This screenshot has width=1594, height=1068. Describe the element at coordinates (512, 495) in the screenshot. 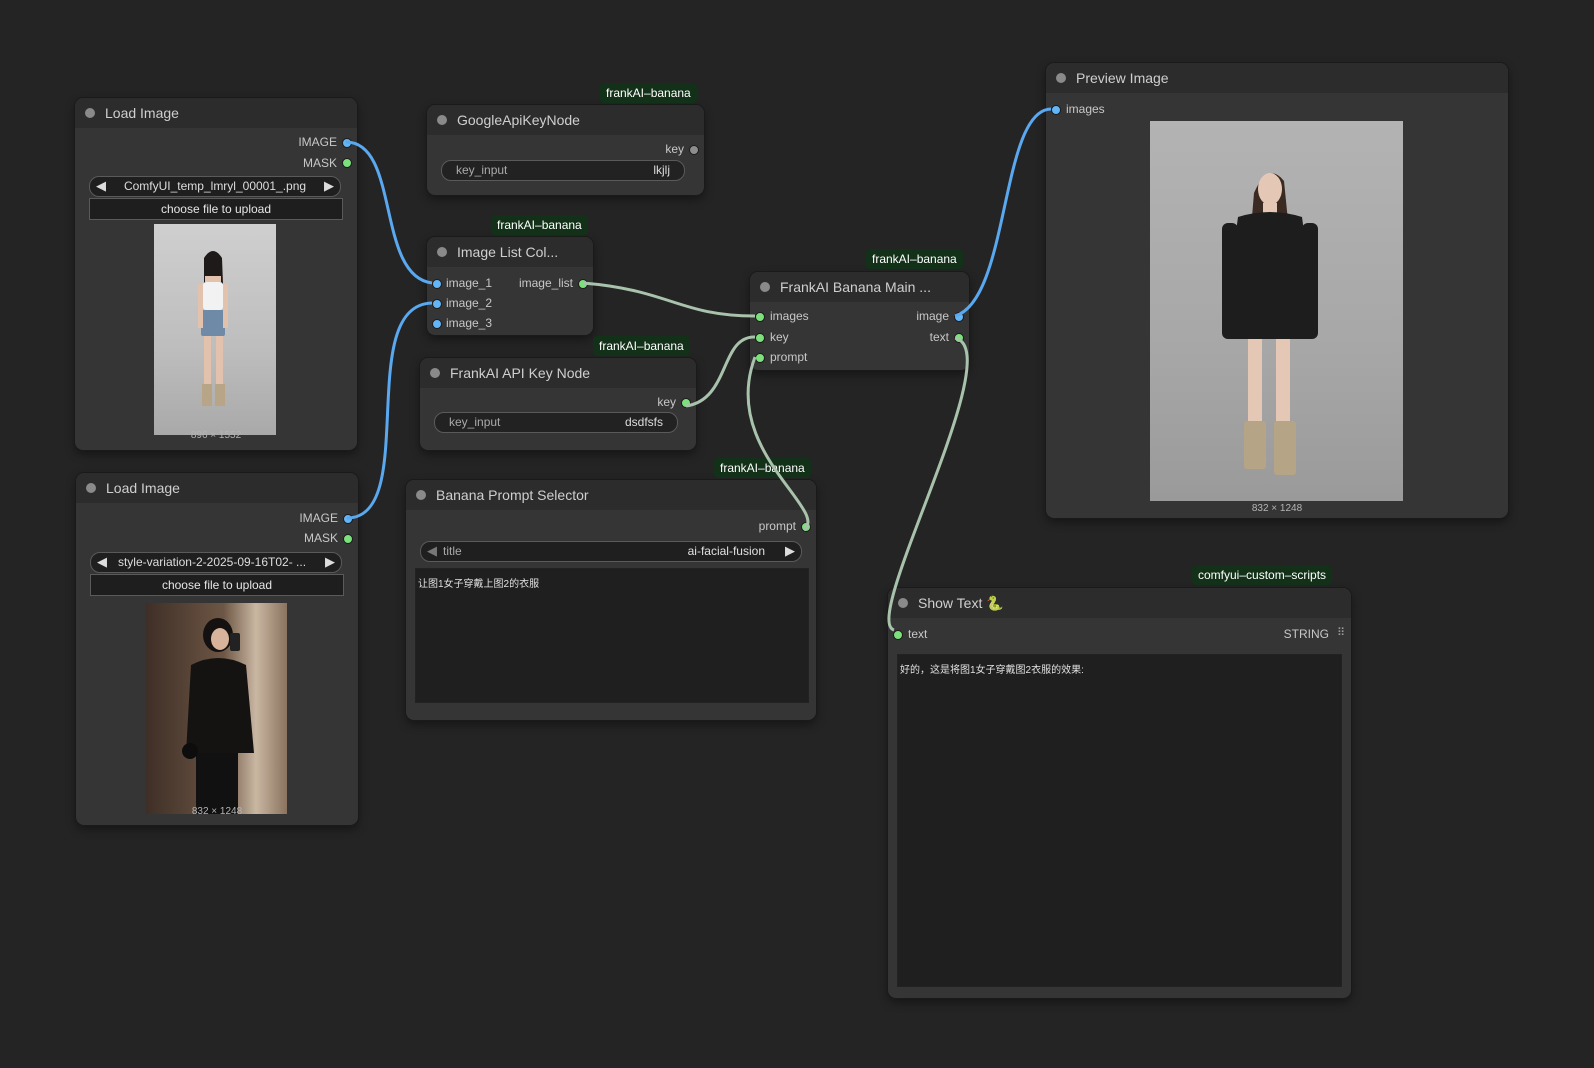

I see `node-title: Banana Prompt Selector` at that location.